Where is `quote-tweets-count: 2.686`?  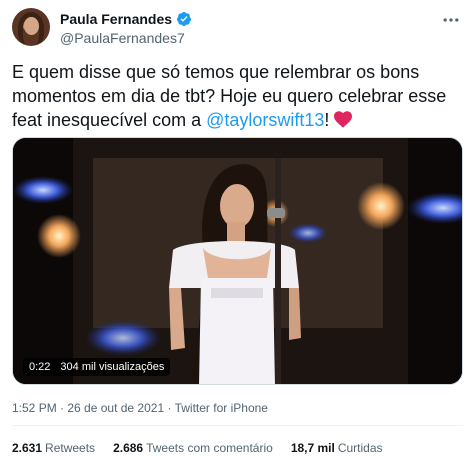
quote-tweets-count: 2.686 is located at coordinates (128, 448).